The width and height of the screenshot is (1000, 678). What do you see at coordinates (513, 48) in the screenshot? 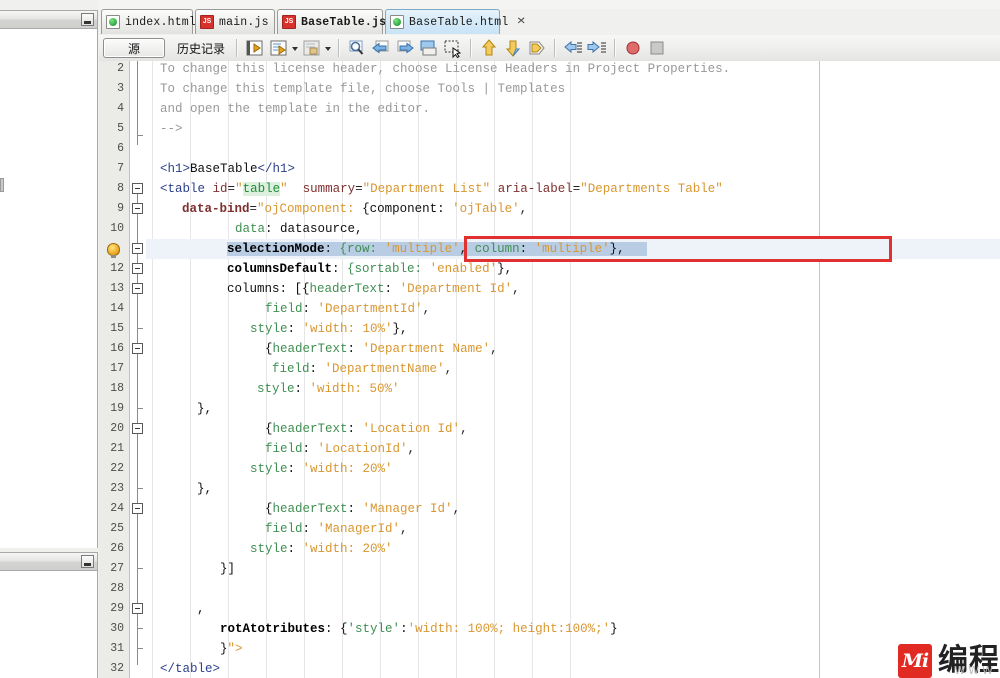
I see `shift-down-icon` at bounding box center [513, 48].